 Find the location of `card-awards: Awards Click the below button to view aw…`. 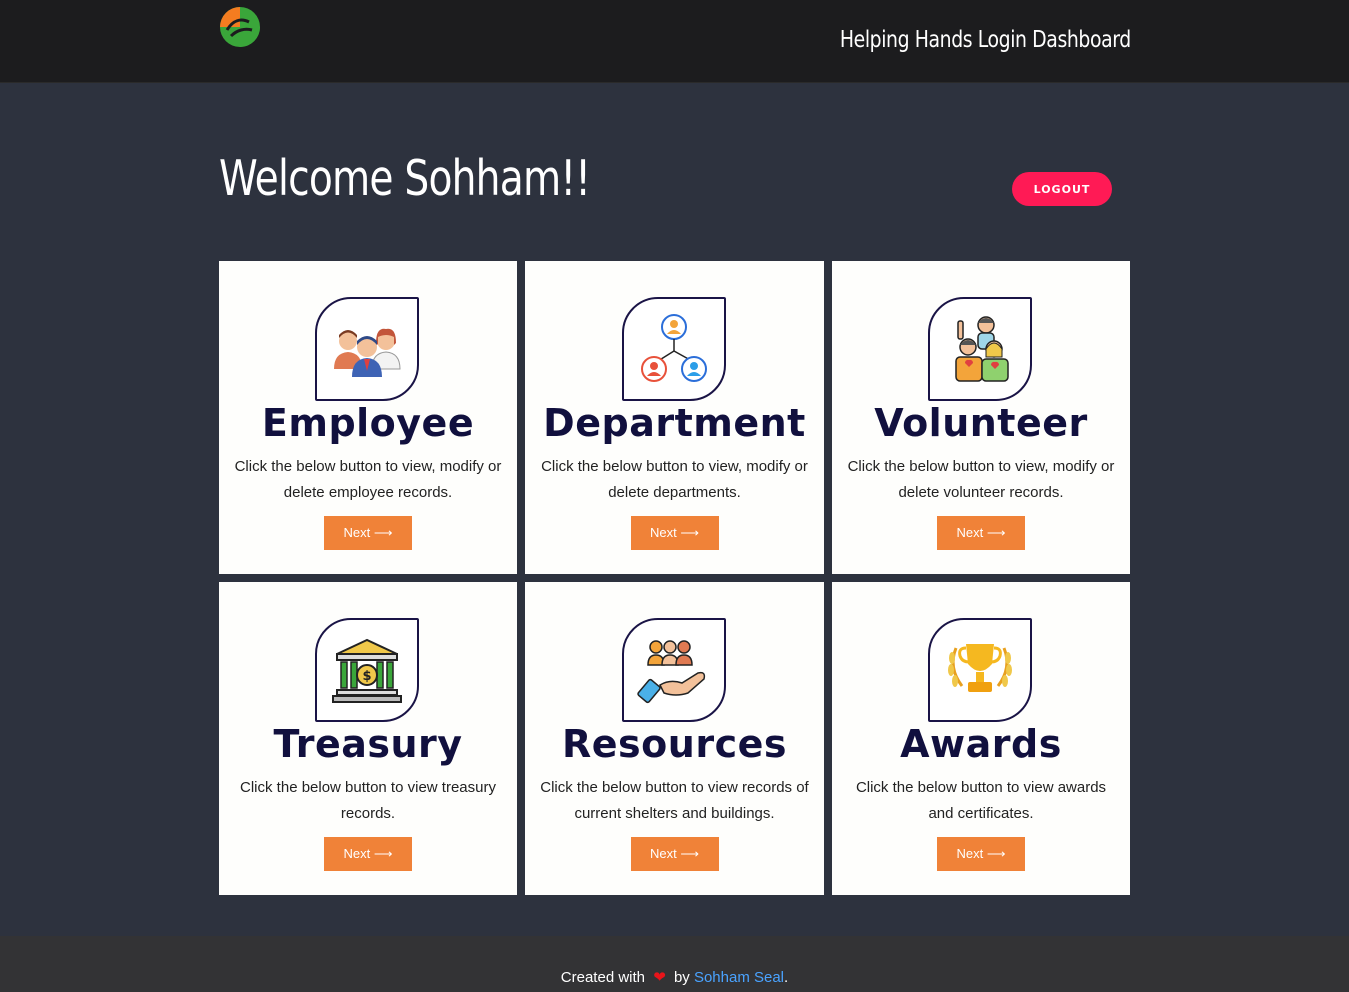

card-awards: Awards Click the below button to view aw… is located at coordinates (981, 738).